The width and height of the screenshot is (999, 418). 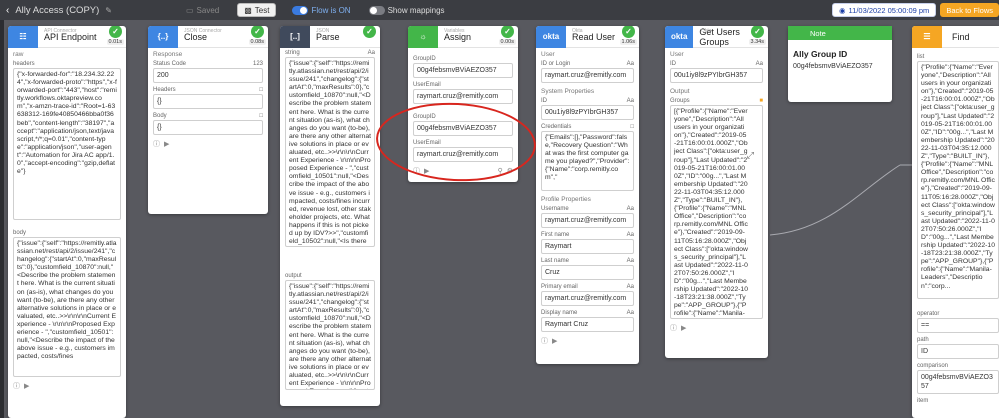 What do you see at coordinates (330, 52) in the screenshot?
I see `field-label: string Aa` at bounding box center [330, 52].